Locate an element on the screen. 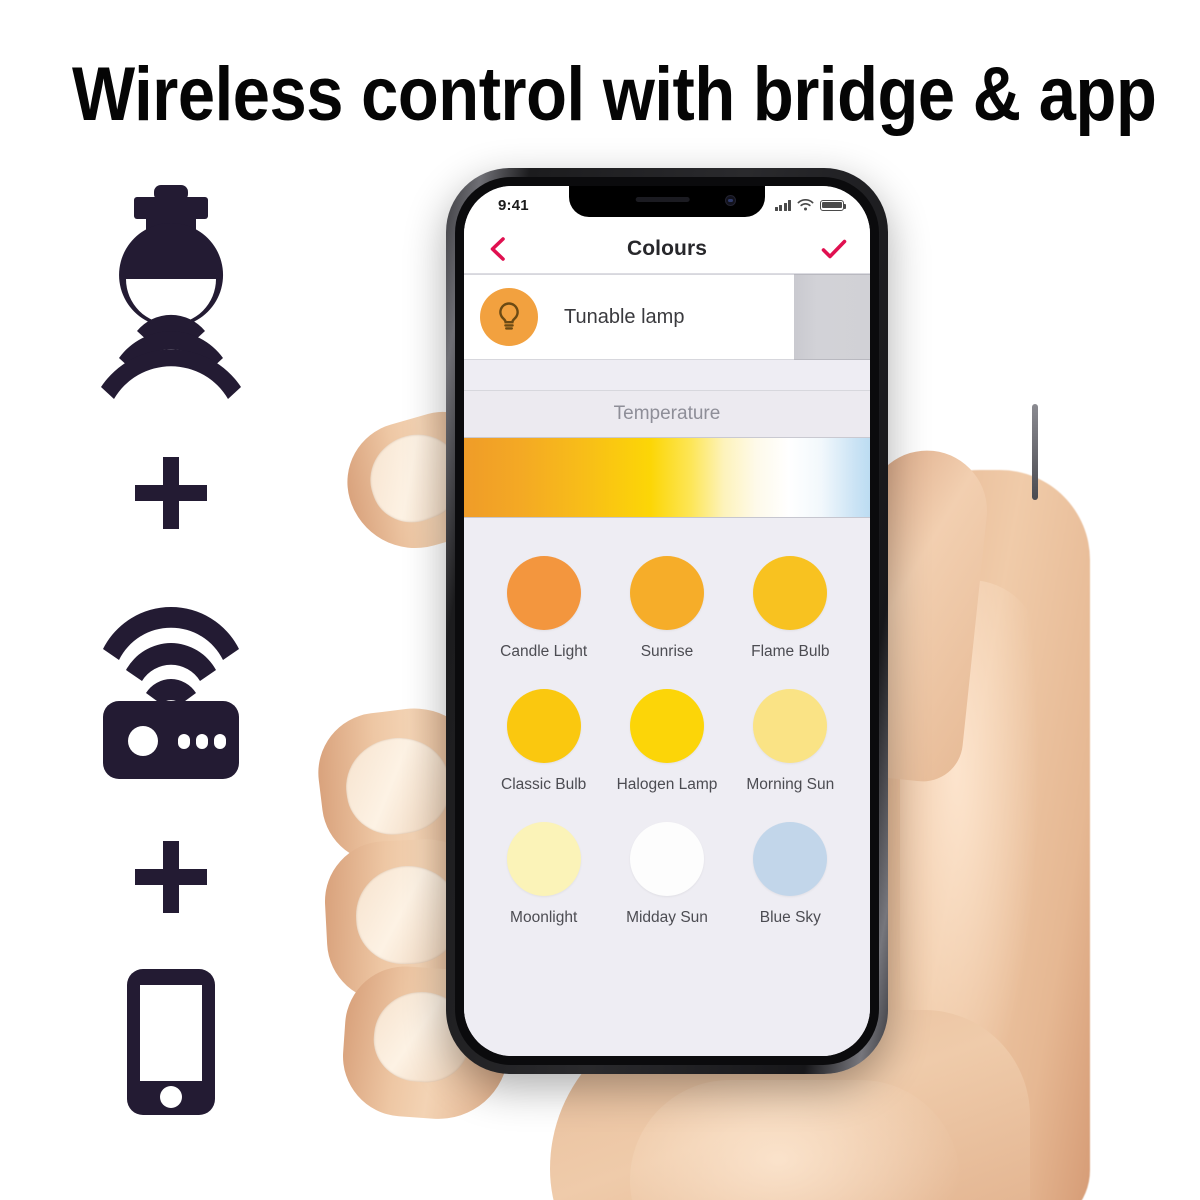 The width and height of the screenshot is (1200, 1200). preset-row: Classic Bulb Halogen Lamp Morning Sun is located at coordinates (667, 741).